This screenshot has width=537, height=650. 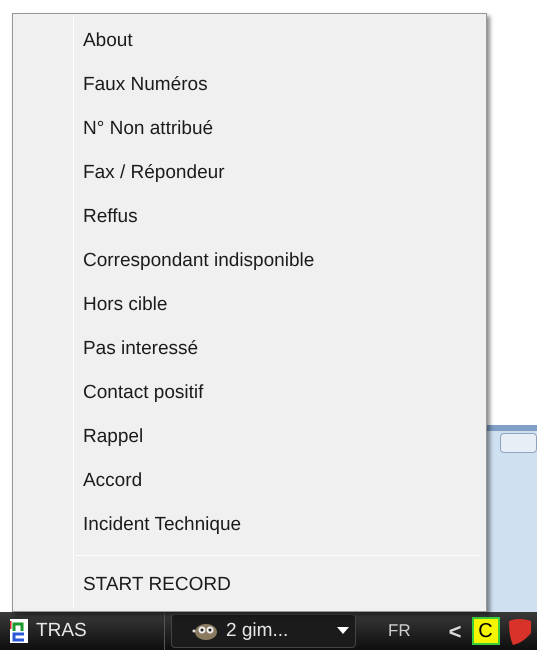 What do you see at coordinates (61, 631) in the screenshot?
I see `taskbar-app-label: TRAS` at bounding box center [61, 631].